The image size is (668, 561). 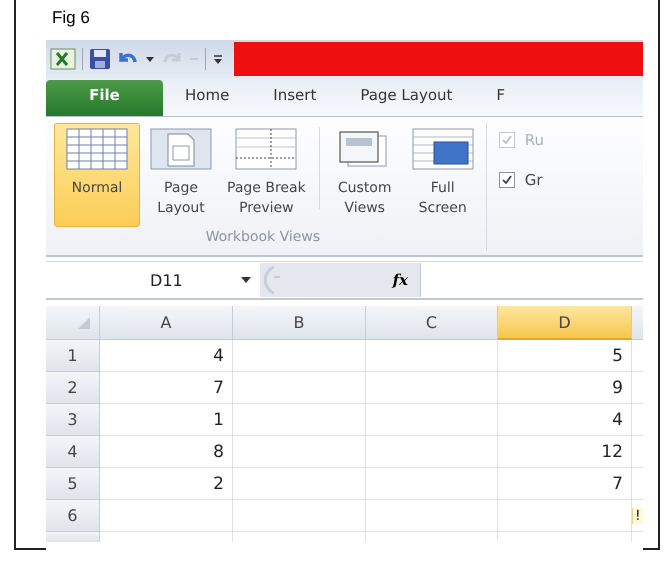 I want to click on corner-triangle-icon, so click(x=84, y=323).